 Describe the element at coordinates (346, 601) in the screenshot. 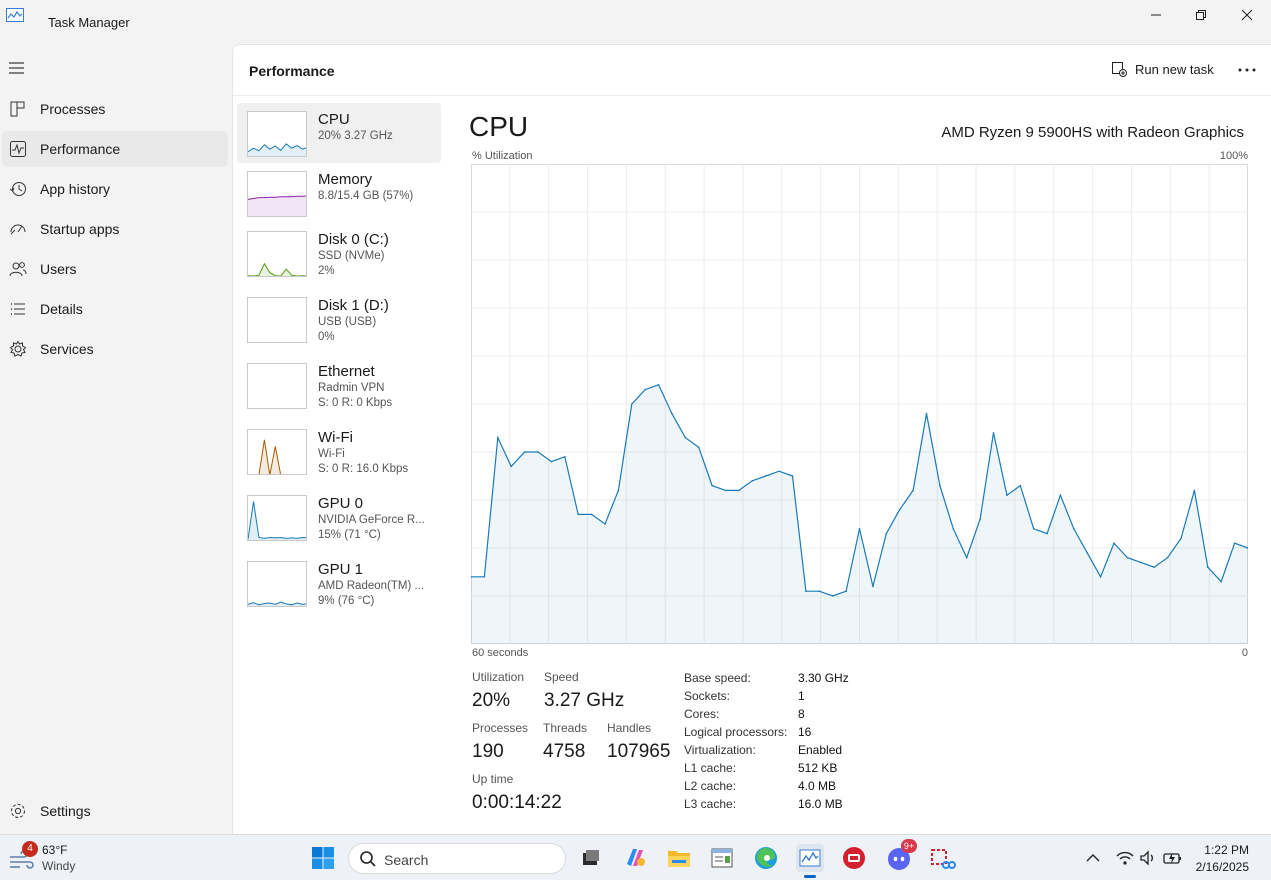

I see `resource-detail-line2: 9% (76 °C)` at that location.